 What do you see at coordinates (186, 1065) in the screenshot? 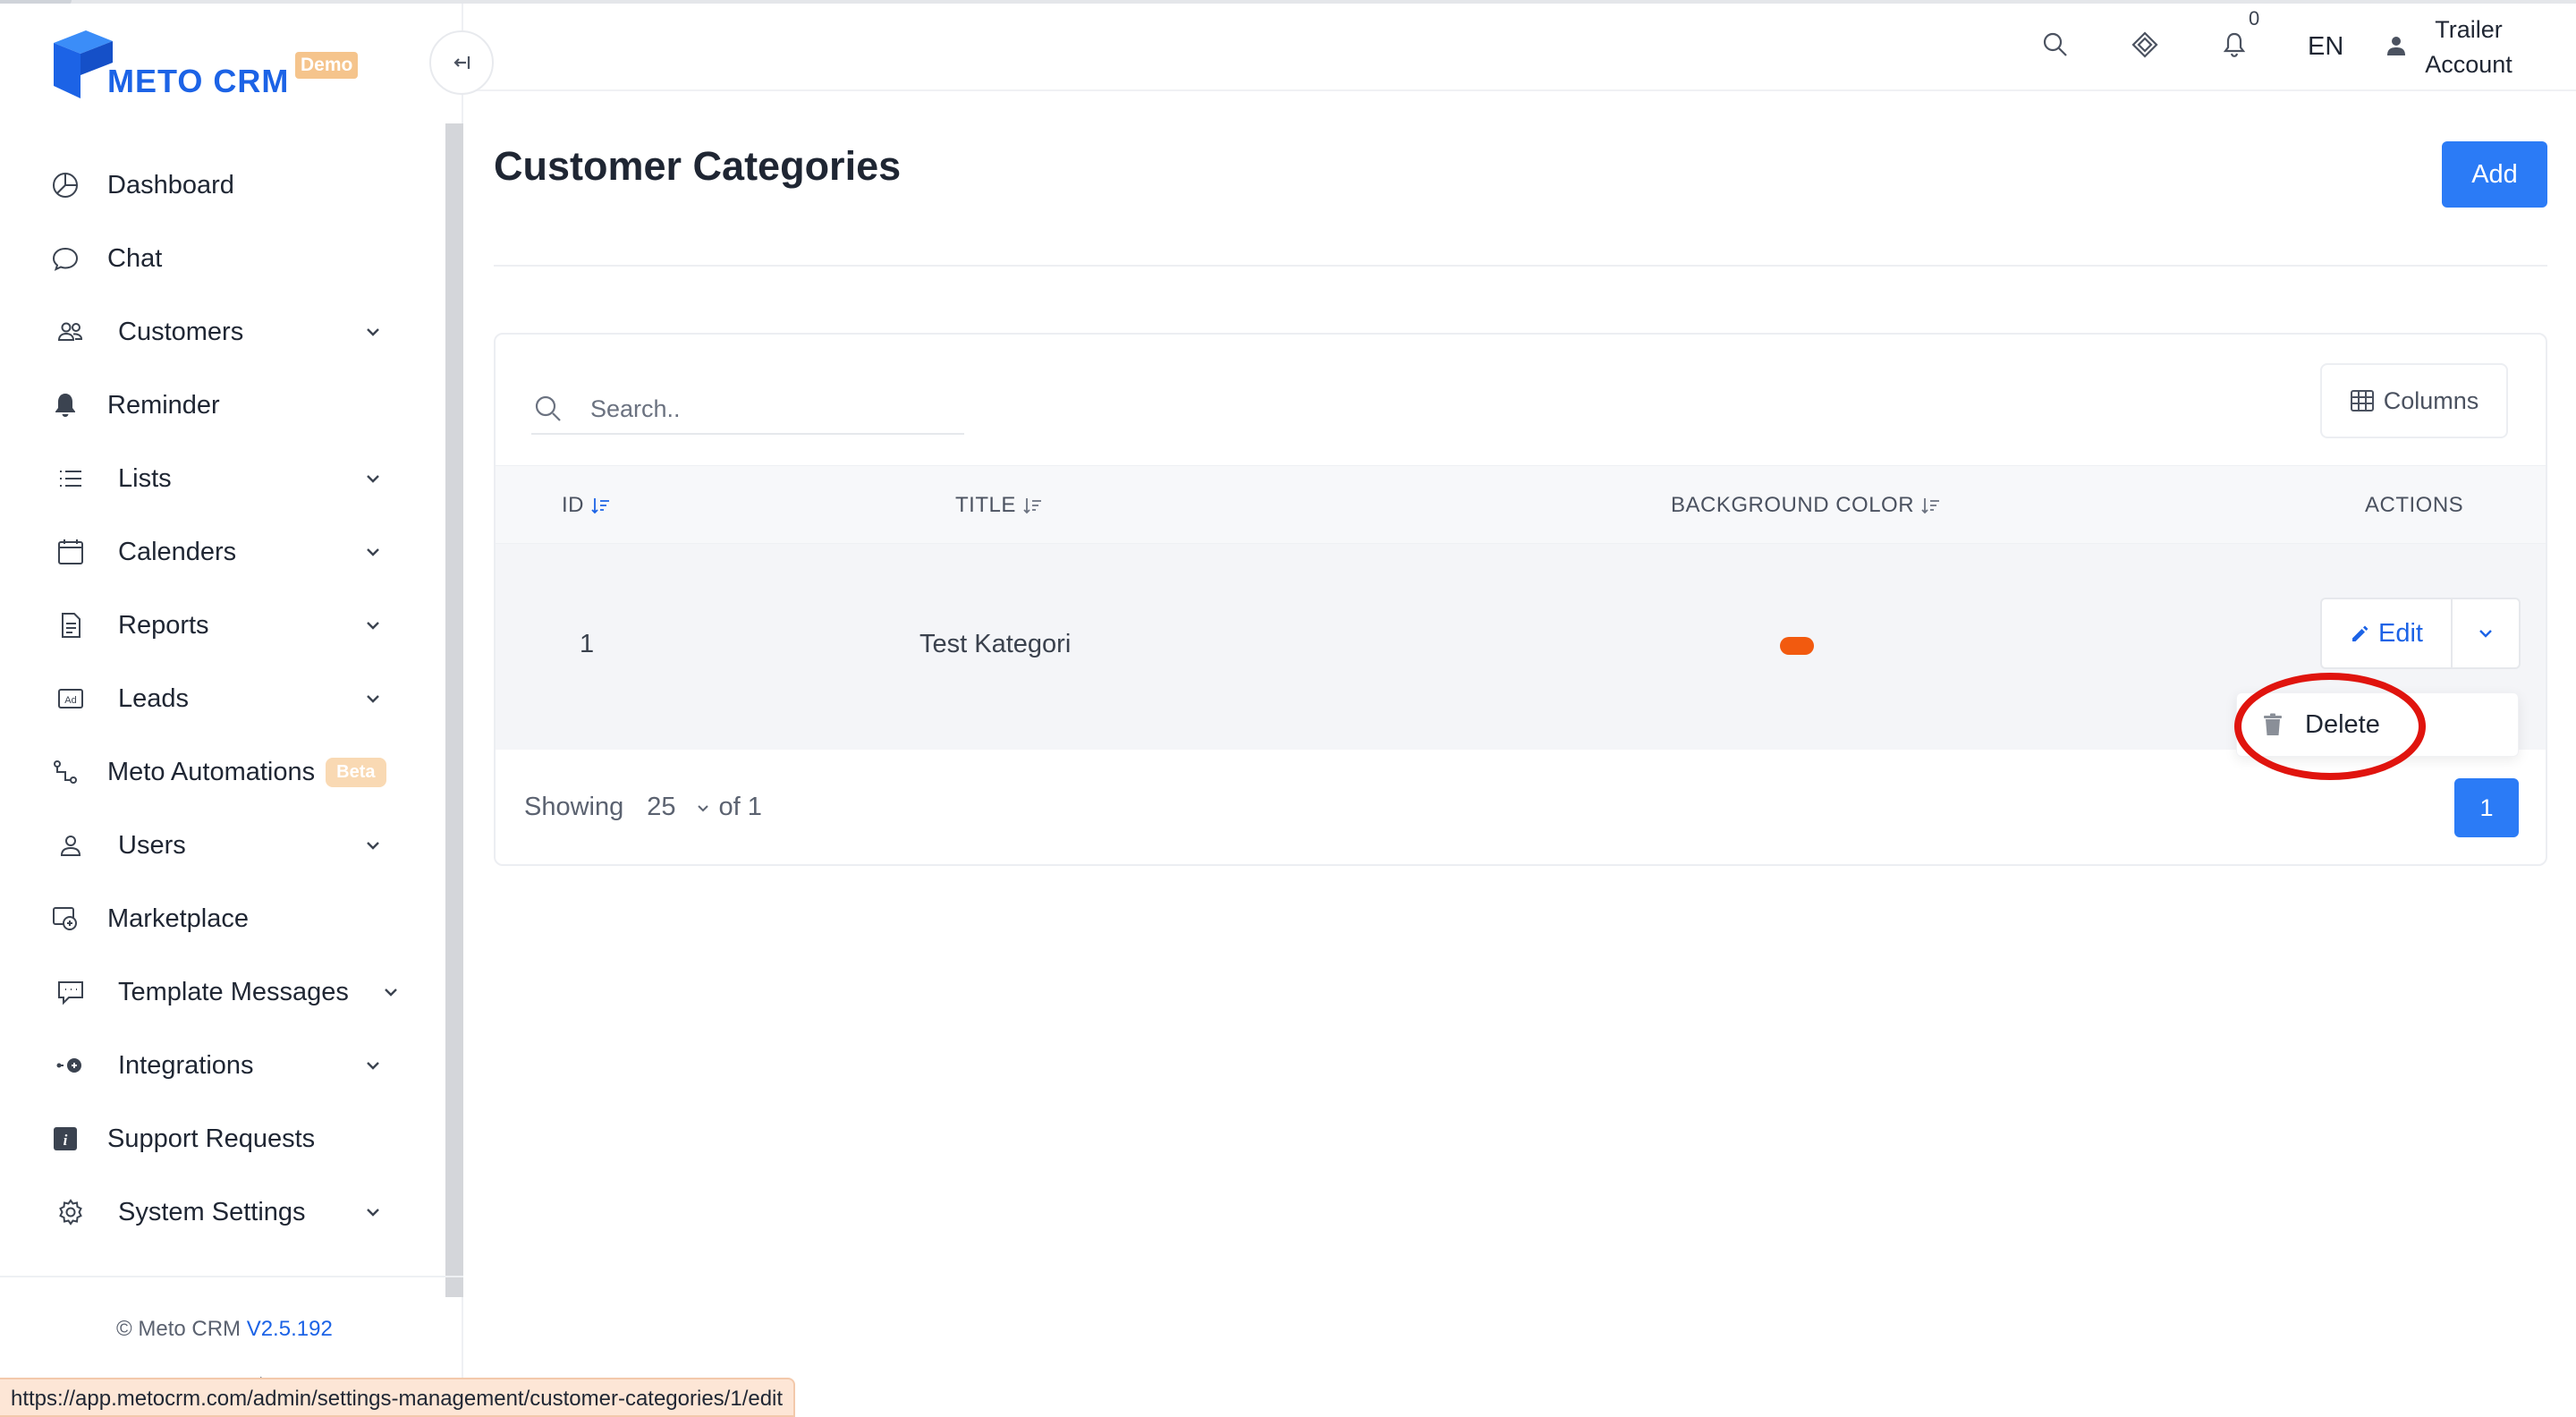
I see `sidebar-item-label: Integrations` at bounding box center [186, 1065].